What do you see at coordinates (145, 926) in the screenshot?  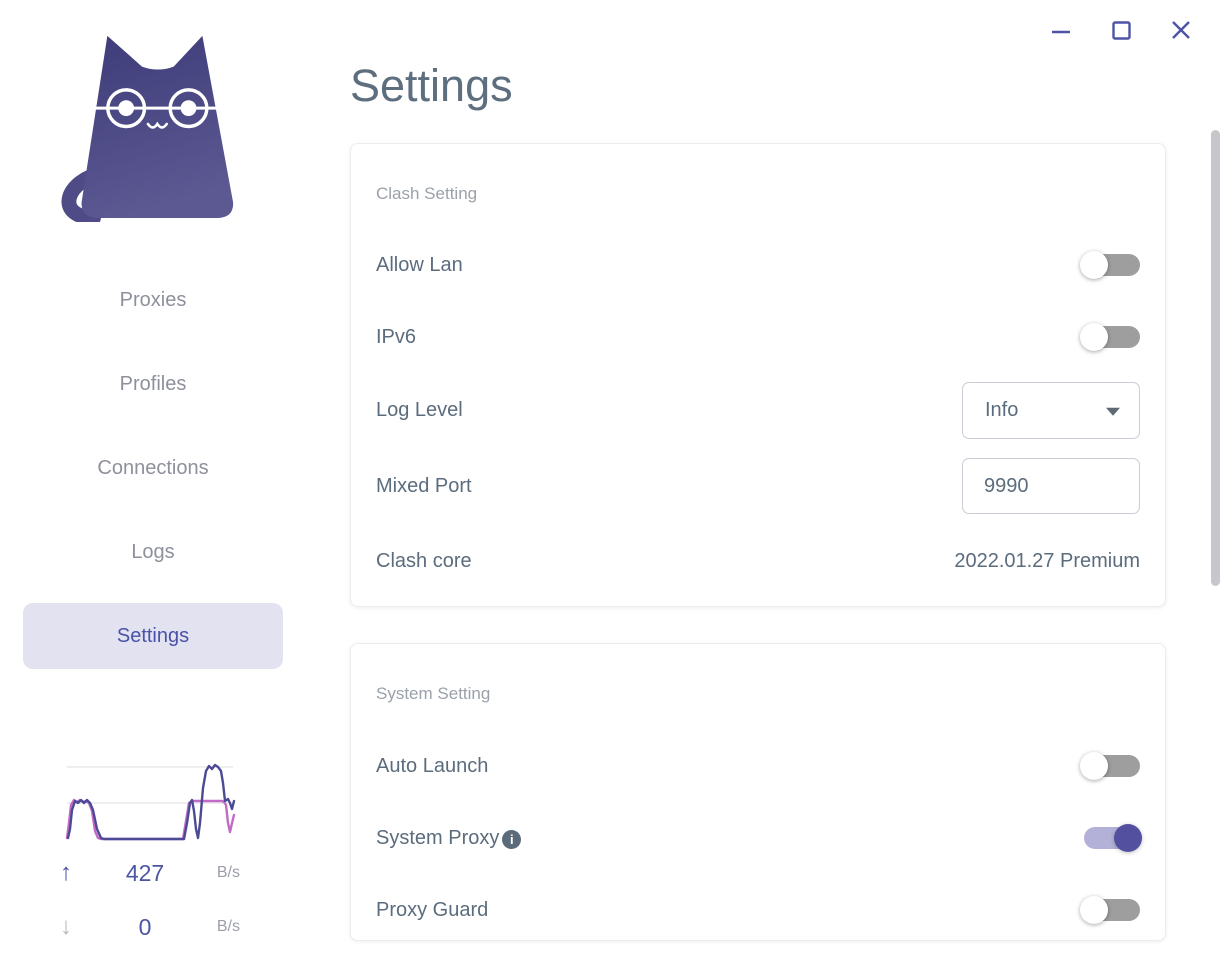 I see `download-value: 0` at bounding box center [145, 926].